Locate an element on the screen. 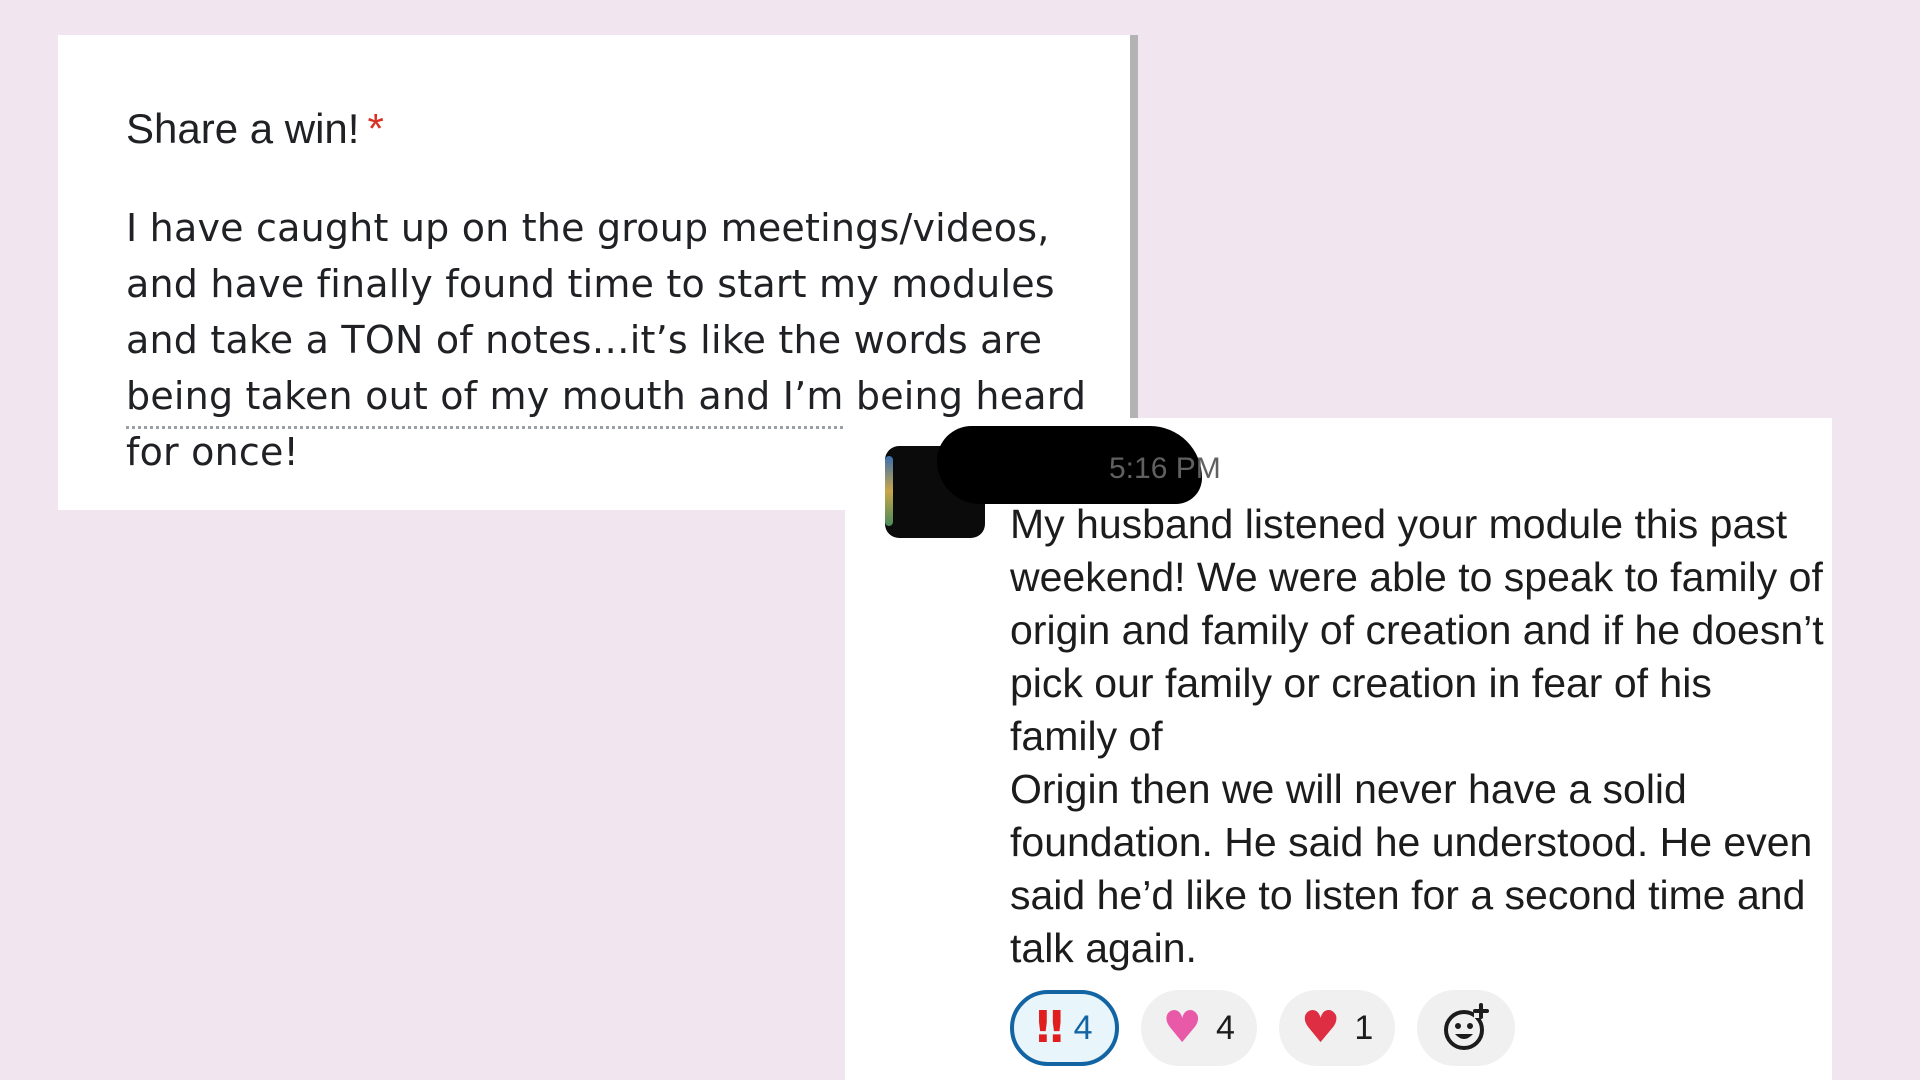 The width and height of the screenshot is (1920, 1080). reaction-red-heart: ♥ 1 is located at coordinates (1337, 1028).